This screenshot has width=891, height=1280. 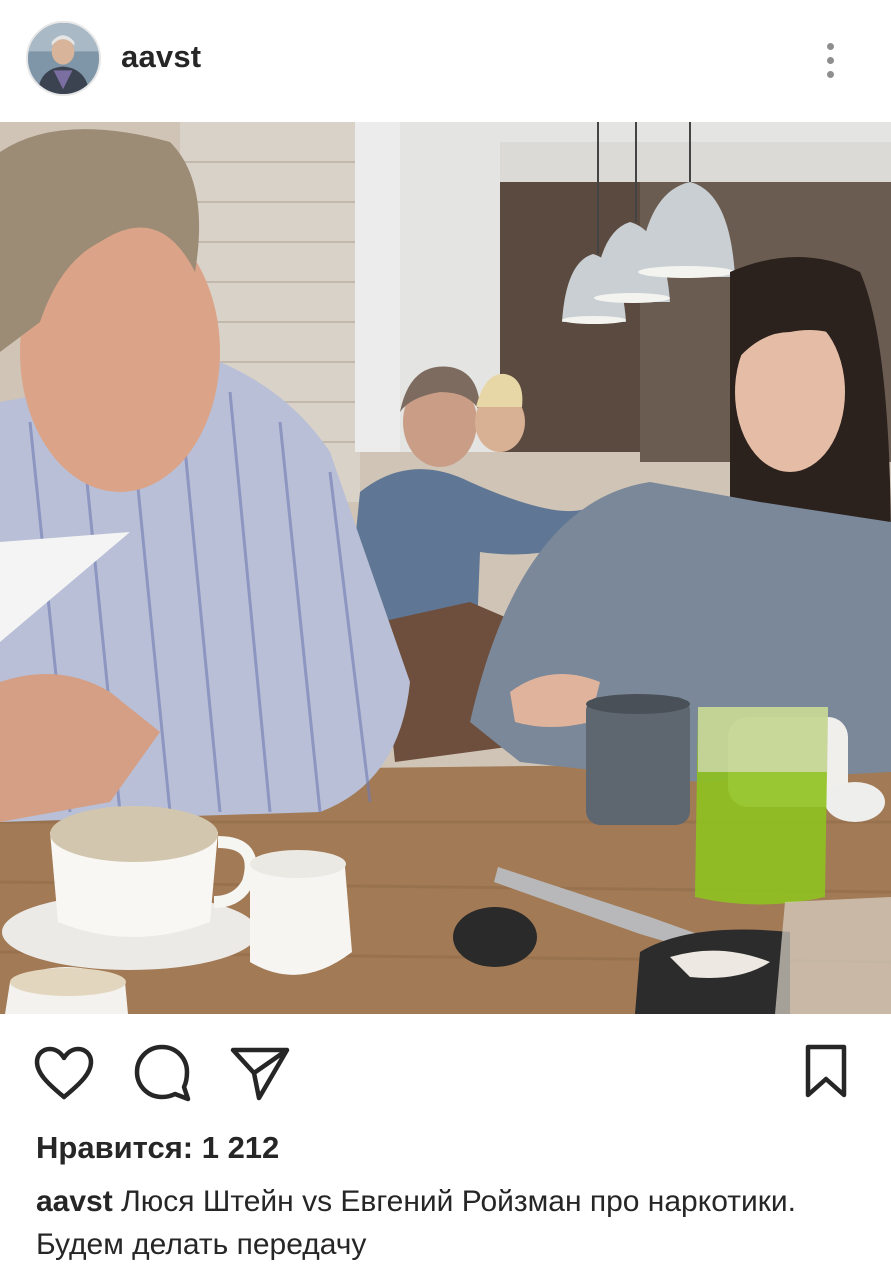 I want to click on more-options-button, so click(x=830, y=60).